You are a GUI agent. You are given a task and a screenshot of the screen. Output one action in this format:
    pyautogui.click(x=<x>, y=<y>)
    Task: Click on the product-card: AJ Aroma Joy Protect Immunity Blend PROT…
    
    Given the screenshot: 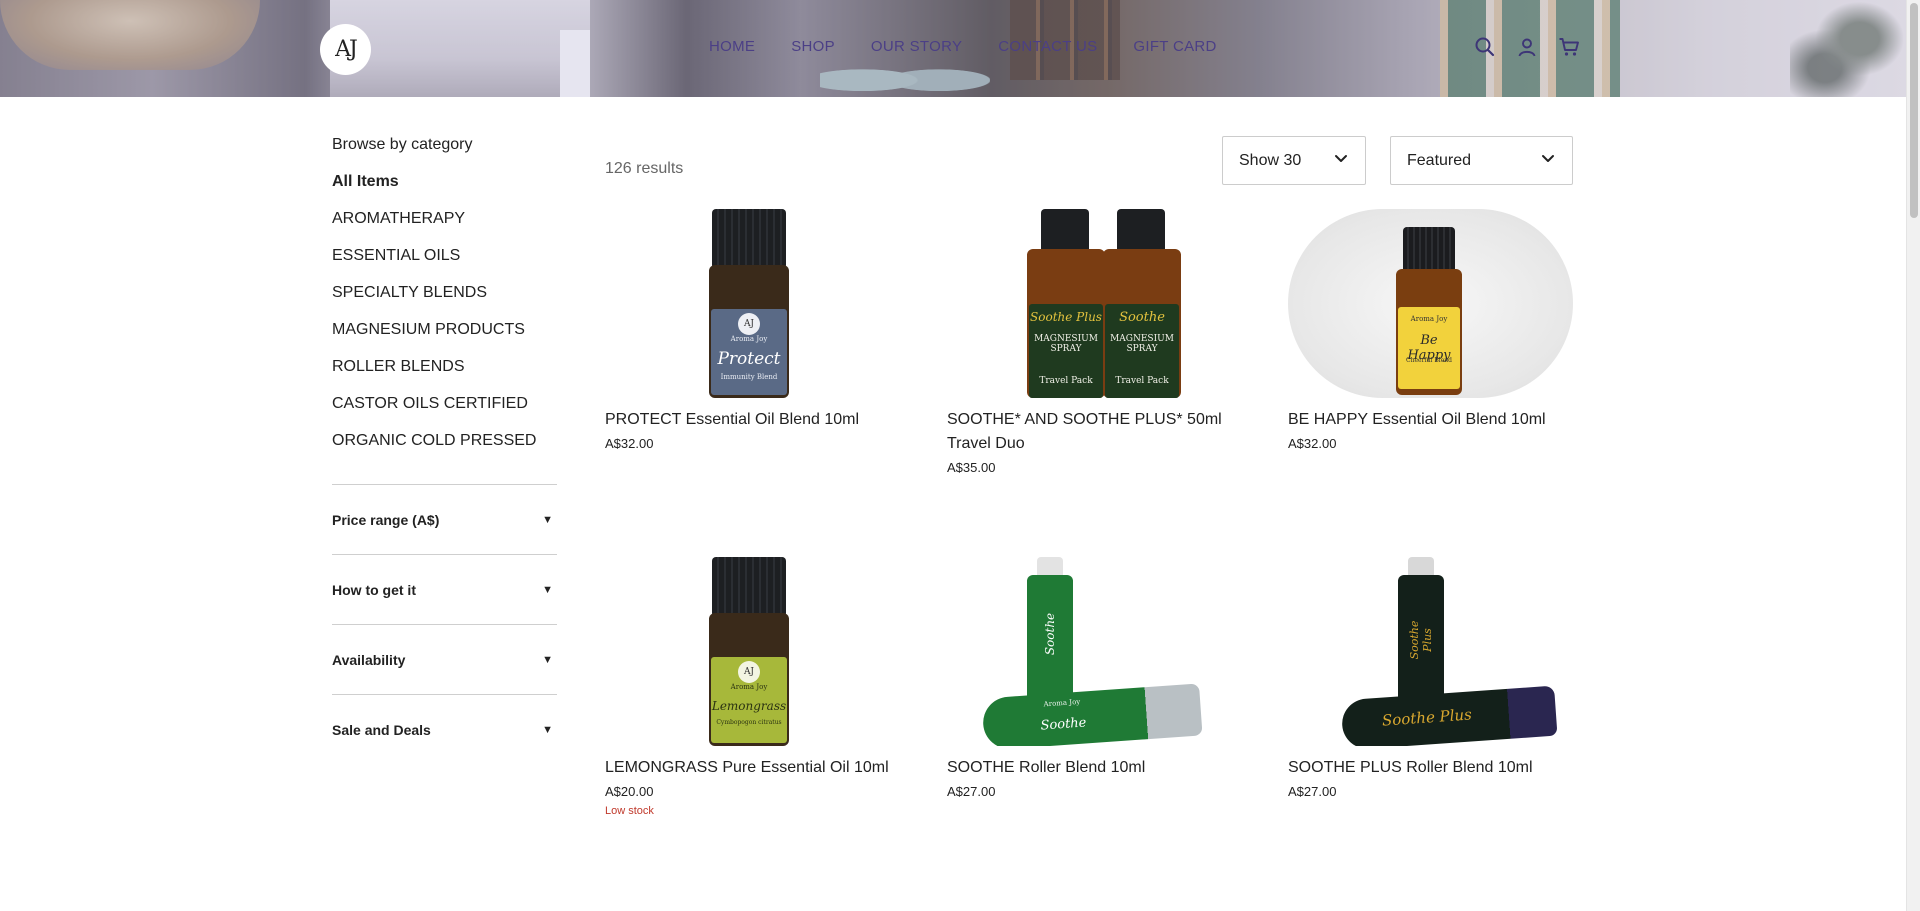 What is the action you would take?
    pyautogui.click(x=747, y=330)
    